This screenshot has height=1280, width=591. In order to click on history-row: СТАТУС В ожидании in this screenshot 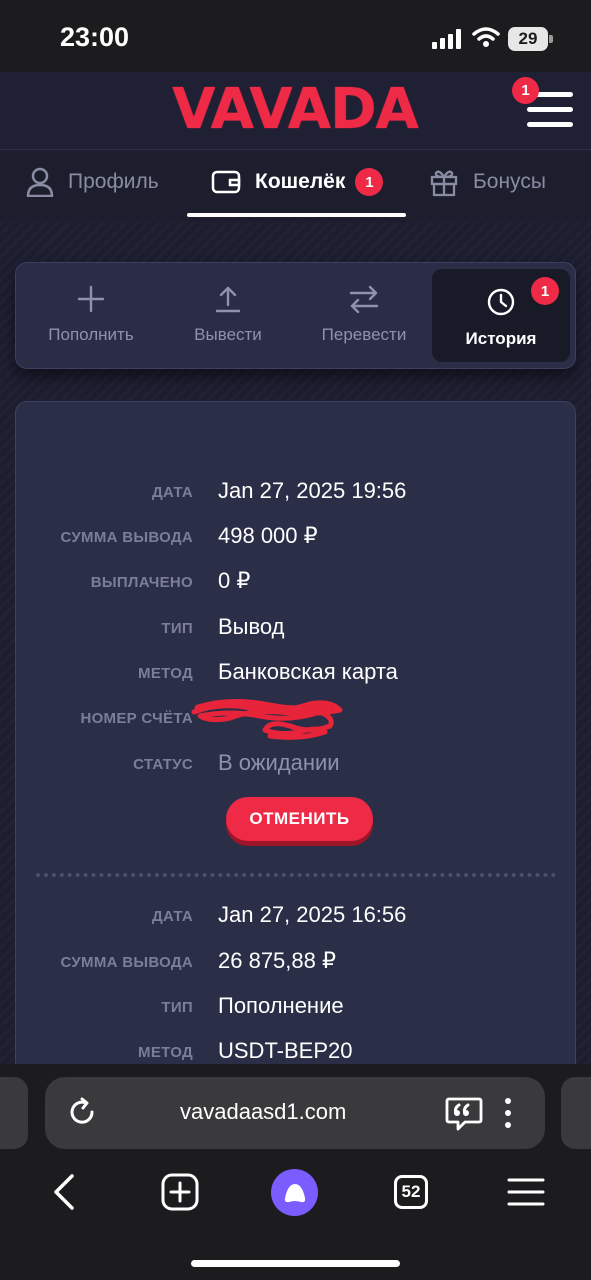, I will do `click(295, 765)`.